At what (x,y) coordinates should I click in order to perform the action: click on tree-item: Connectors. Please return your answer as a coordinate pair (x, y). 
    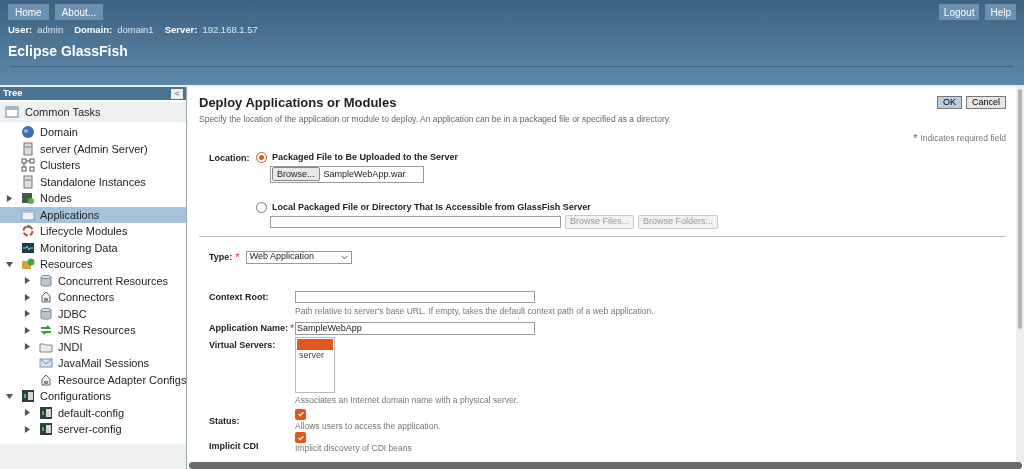
    Looking at the image, I should click on (93, 297).